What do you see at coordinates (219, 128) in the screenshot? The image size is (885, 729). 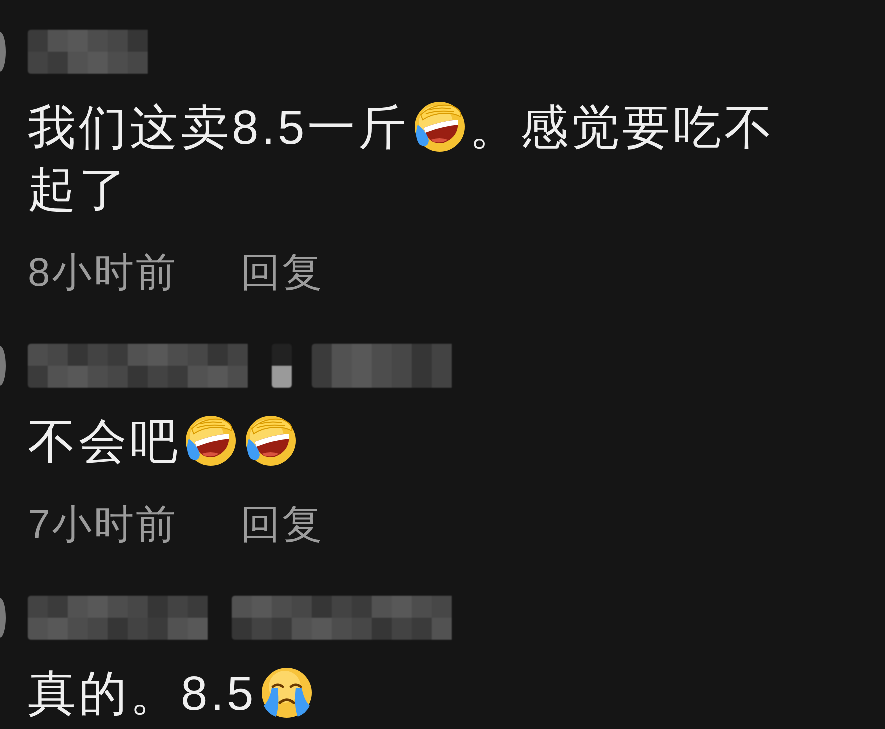 I see `comment-text: 我们这卖8.5一斤` at bounding box center [219, 128].